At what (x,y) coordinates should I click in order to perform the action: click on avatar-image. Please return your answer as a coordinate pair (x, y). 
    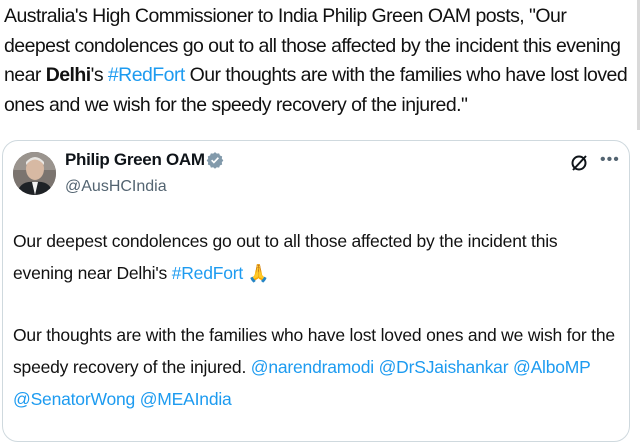
    Looking at the image, I should click on (34, 173).